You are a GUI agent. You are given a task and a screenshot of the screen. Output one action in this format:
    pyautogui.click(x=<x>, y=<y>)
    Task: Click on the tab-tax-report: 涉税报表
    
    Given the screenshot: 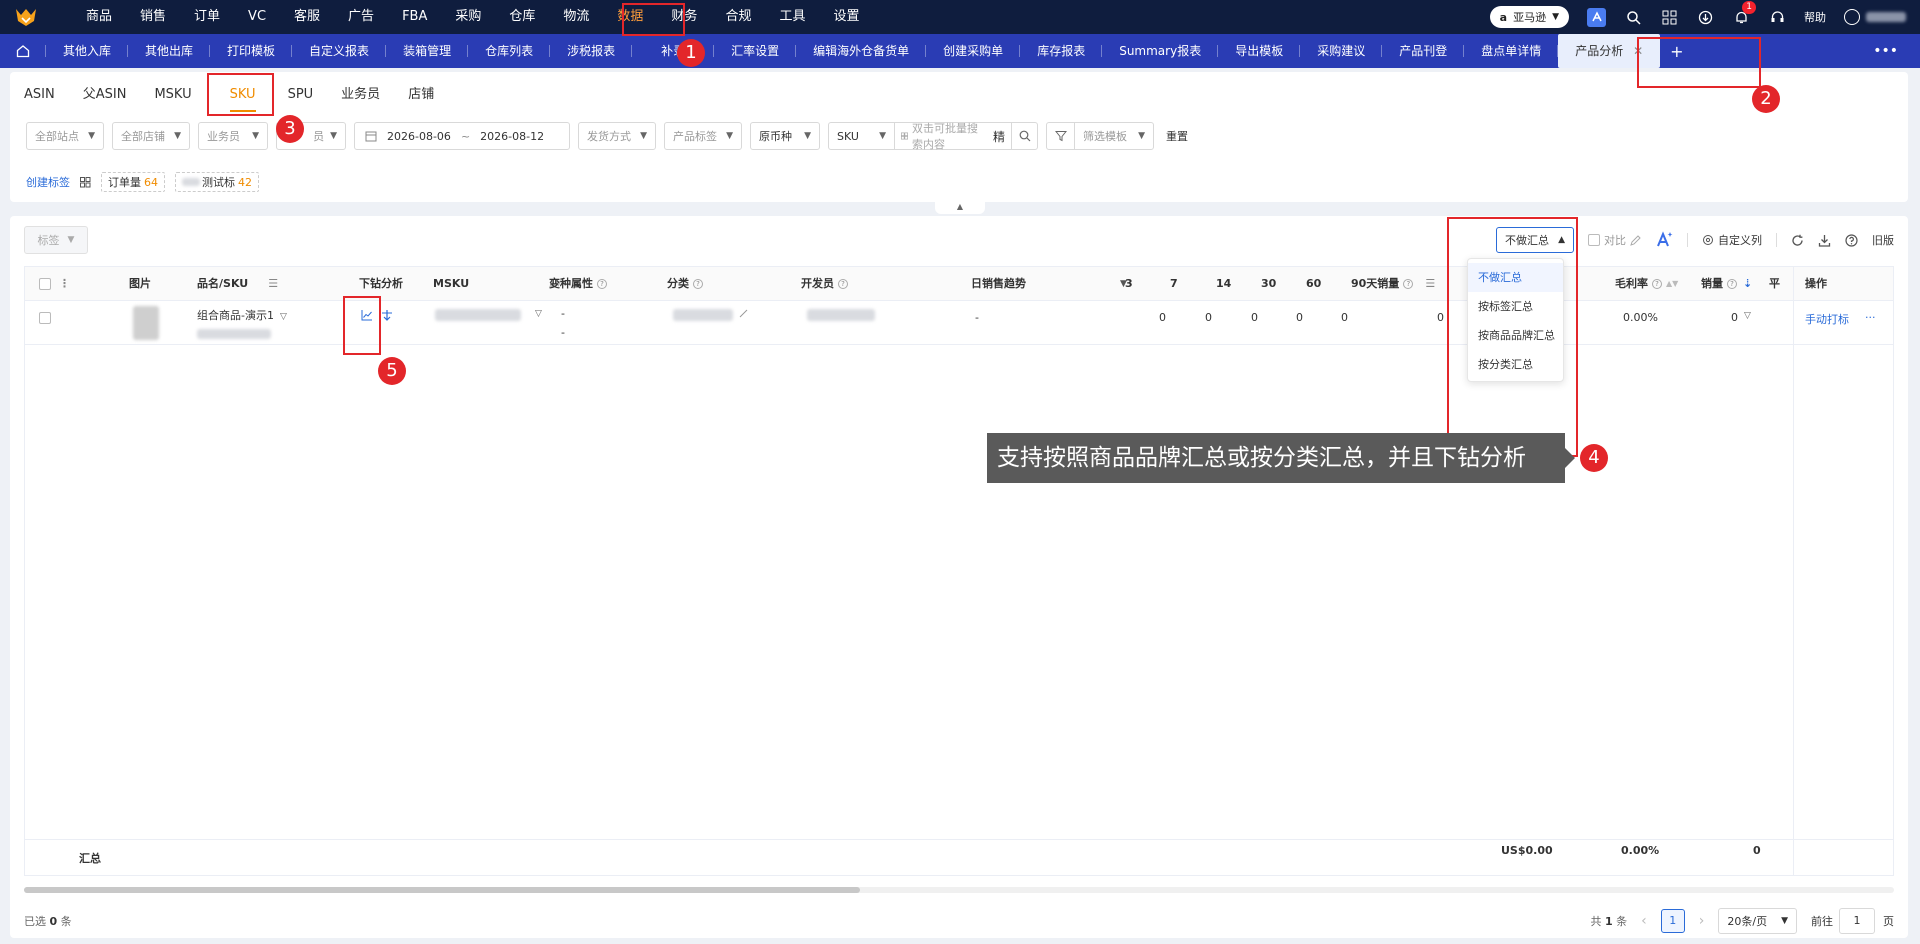 What is the action you would take?
    pyautogui.click(x=591, y=51)
    